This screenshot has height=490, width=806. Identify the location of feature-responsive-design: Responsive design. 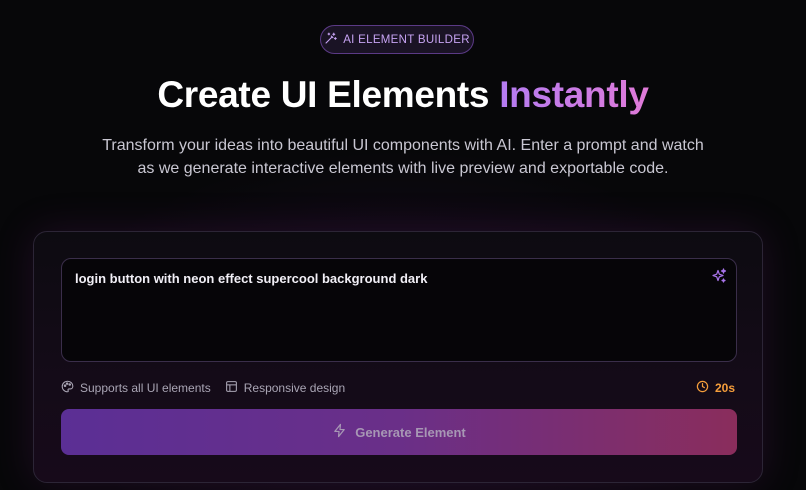
(285, 388).